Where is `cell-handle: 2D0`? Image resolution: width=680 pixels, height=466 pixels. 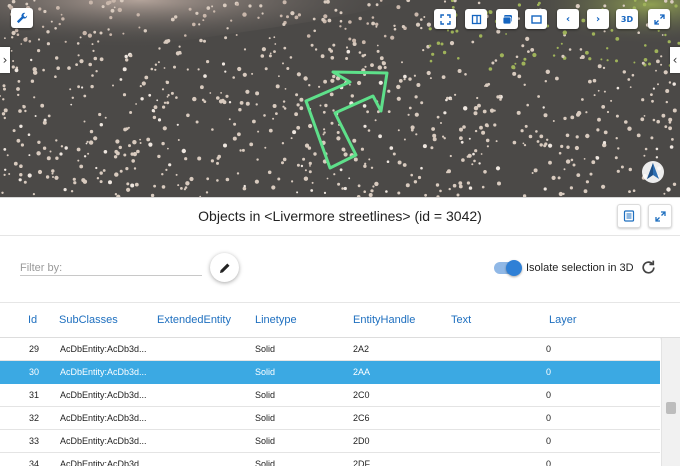
cell-handle: 2D0 is located at coordinates (361, 441).